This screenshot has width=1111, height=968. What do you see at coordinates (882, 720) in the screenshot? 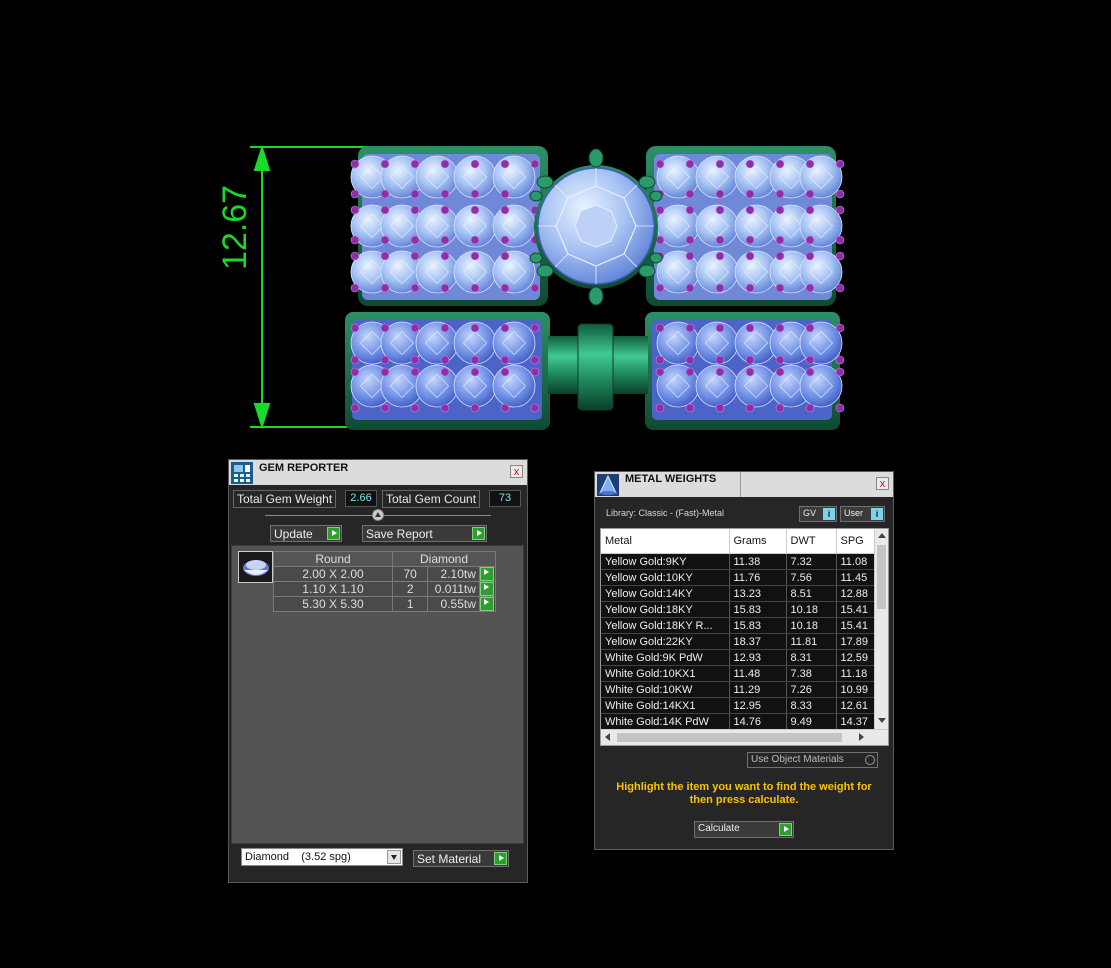
I see `scroll-down-icon` at bounding box center [882, 720].